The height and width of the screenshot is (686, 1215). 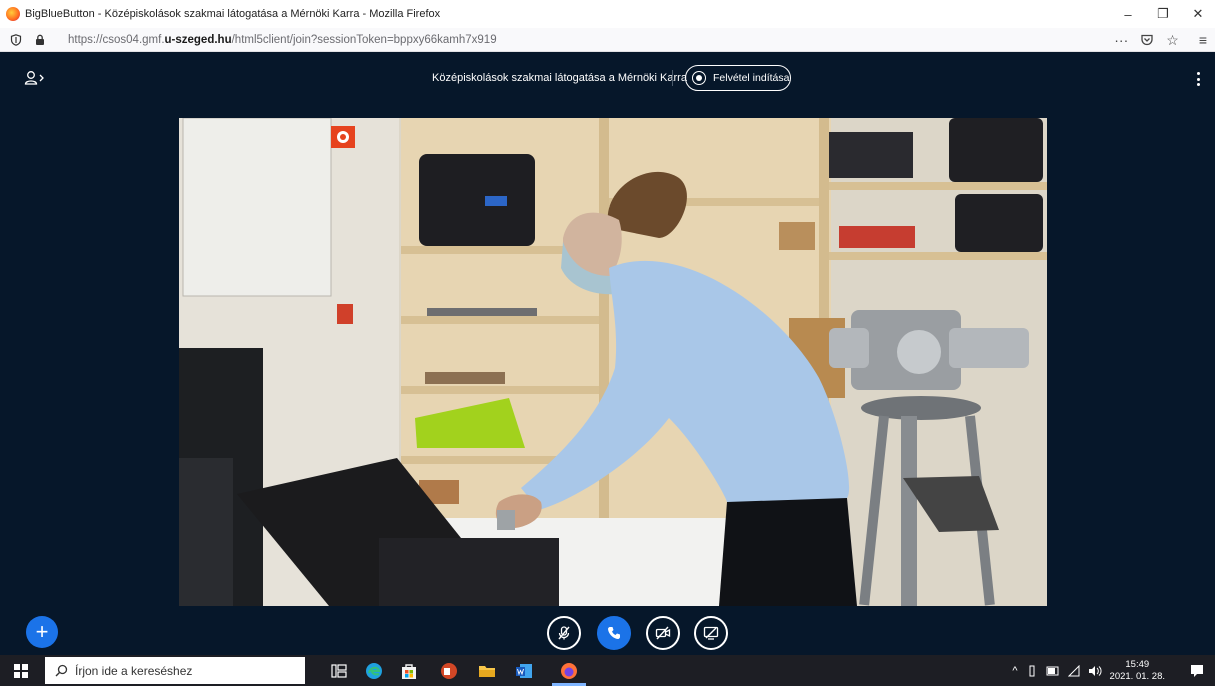 I want to click on screen-share-off-icon, so click(x=711, y=633).